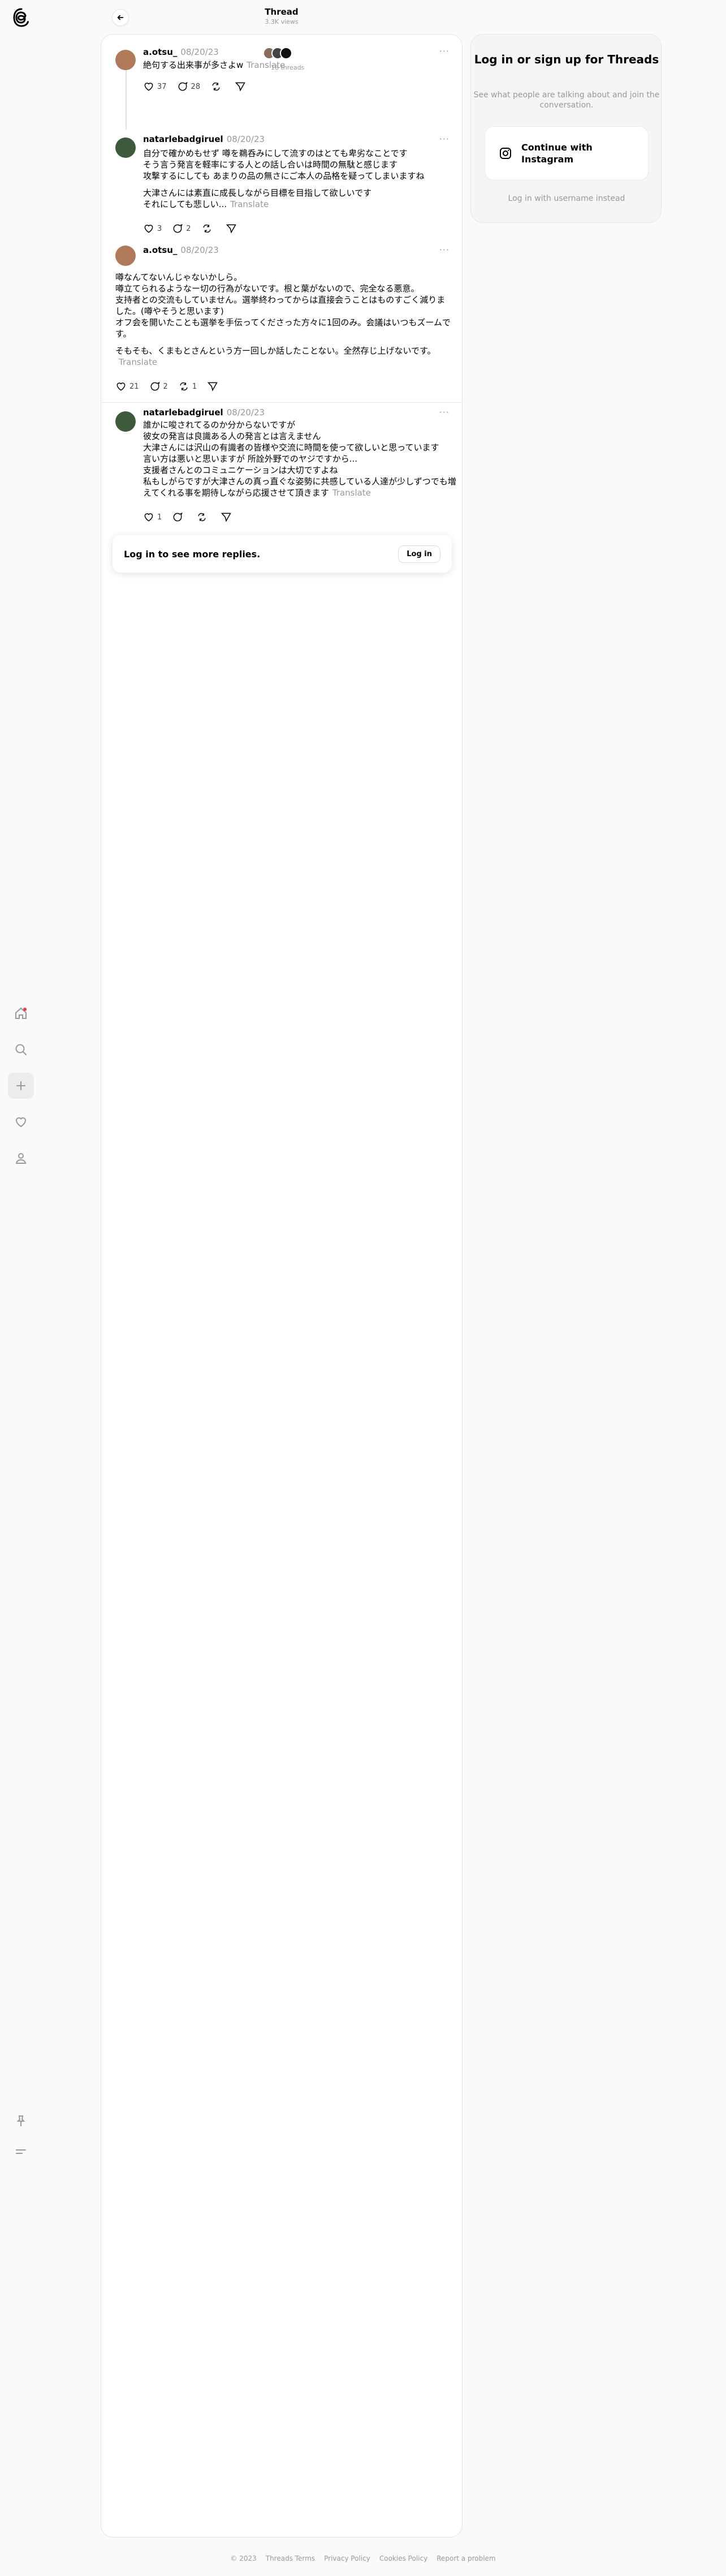 The height and width of the screenshot is (2576, 726). Describe the element at coordinates (21, 2121) in the screenshot. I see `pin-icon` at that location.